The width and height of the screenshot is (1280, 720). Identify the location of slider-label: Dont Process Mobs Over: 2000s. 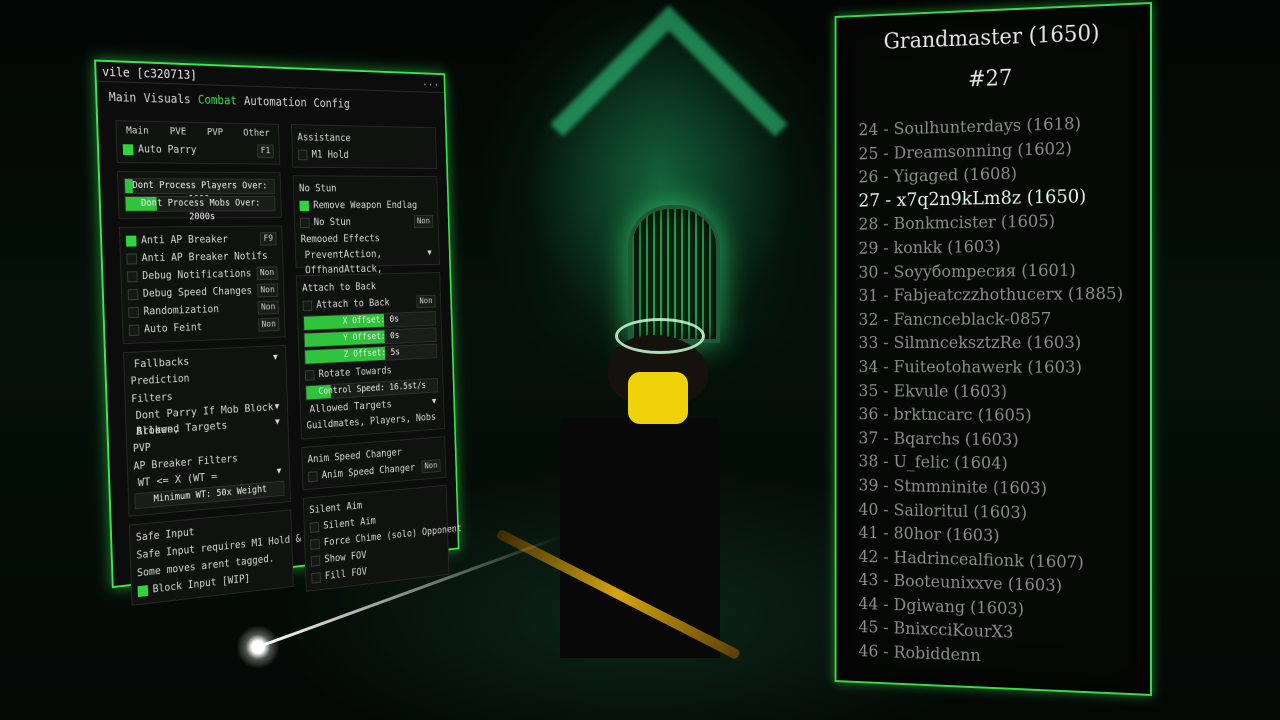
(200, 210).